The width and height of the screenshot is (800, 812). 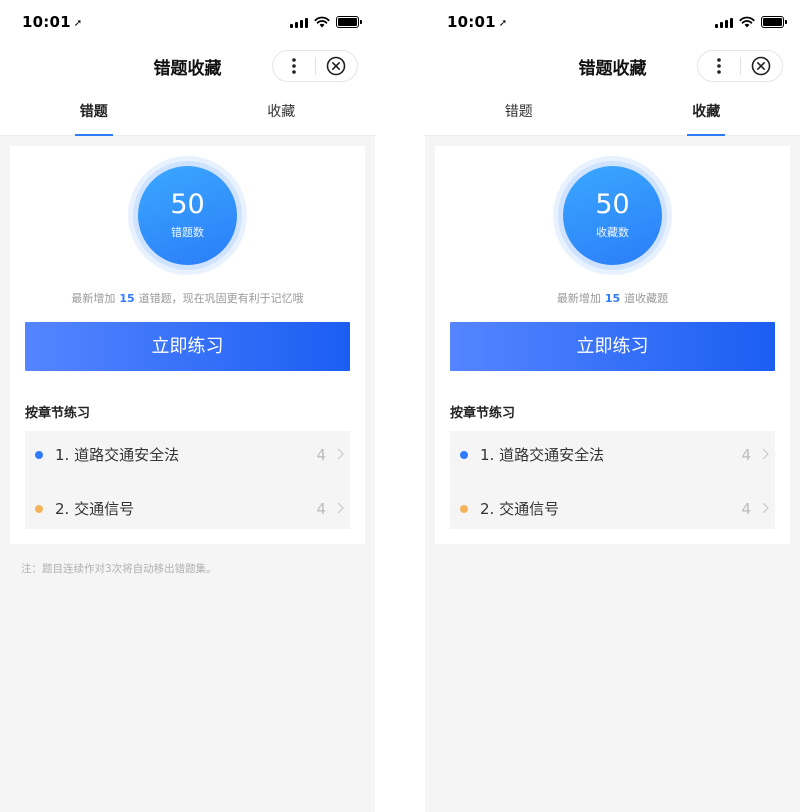 What do you see at coordinates (187, 298) in the screenshot?
I see `hint-text: 最新增加 15 道错题，现在巩固更有利于记忆哦` at bounding box center [187, 298].